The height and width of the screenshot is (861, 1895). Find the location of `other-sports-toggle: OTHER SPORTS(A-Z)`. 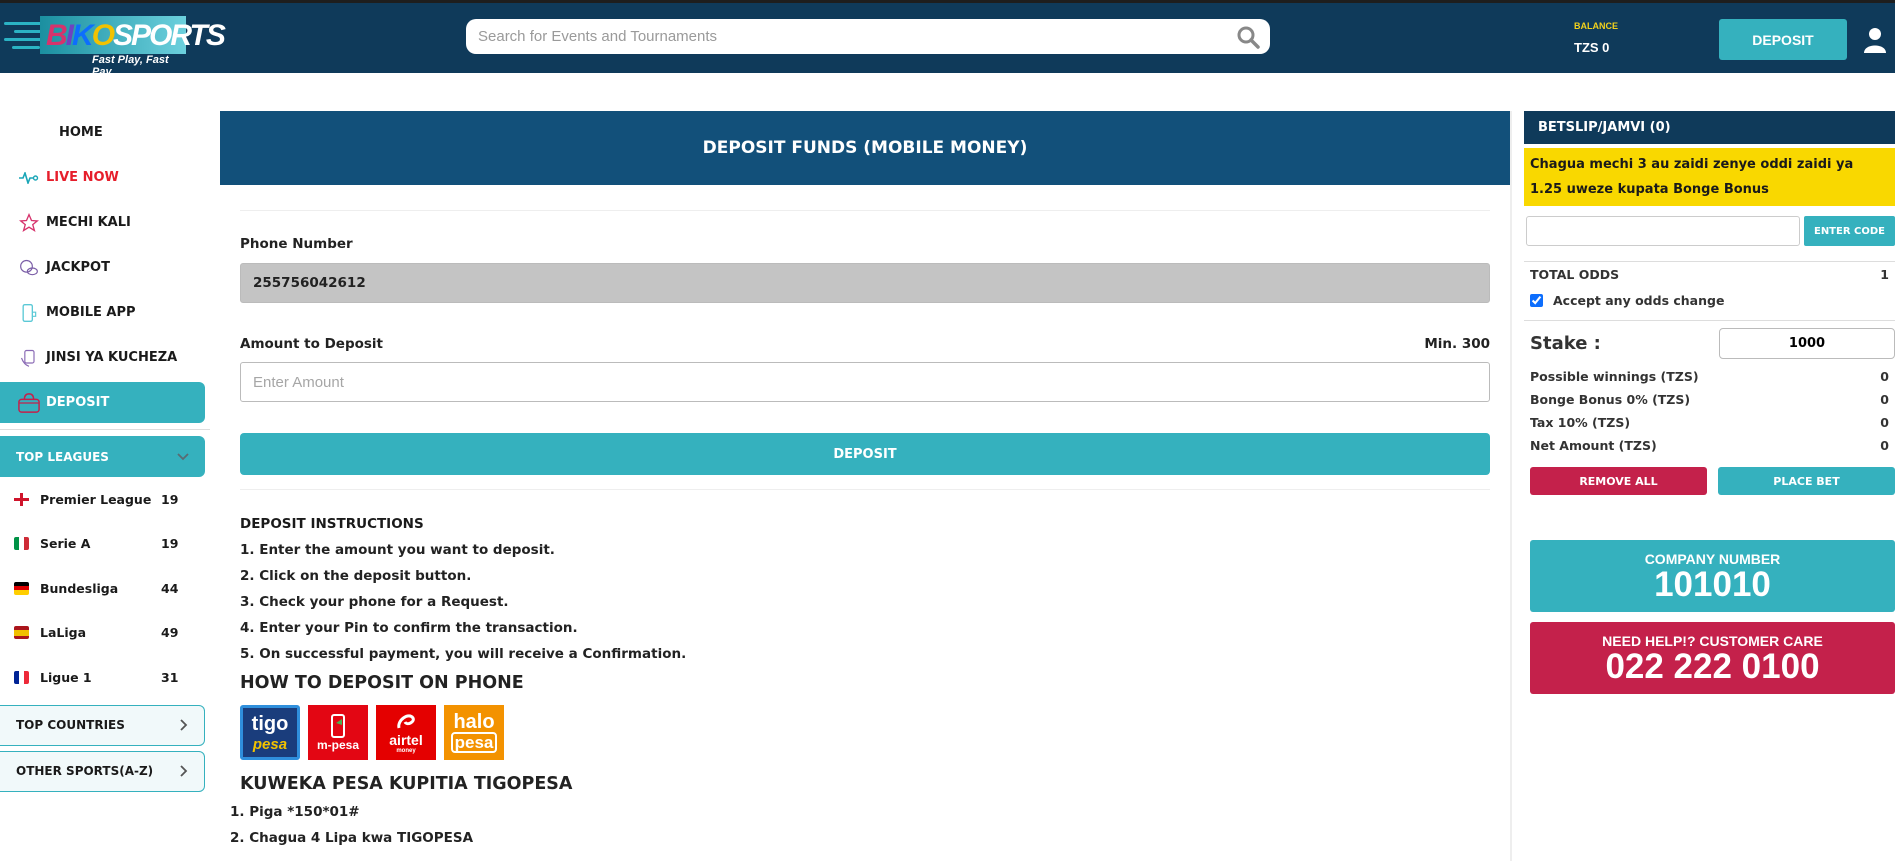

other-sports-toggle: OTHER SPORTS(A-Z) is located at coordinates (102, 771).